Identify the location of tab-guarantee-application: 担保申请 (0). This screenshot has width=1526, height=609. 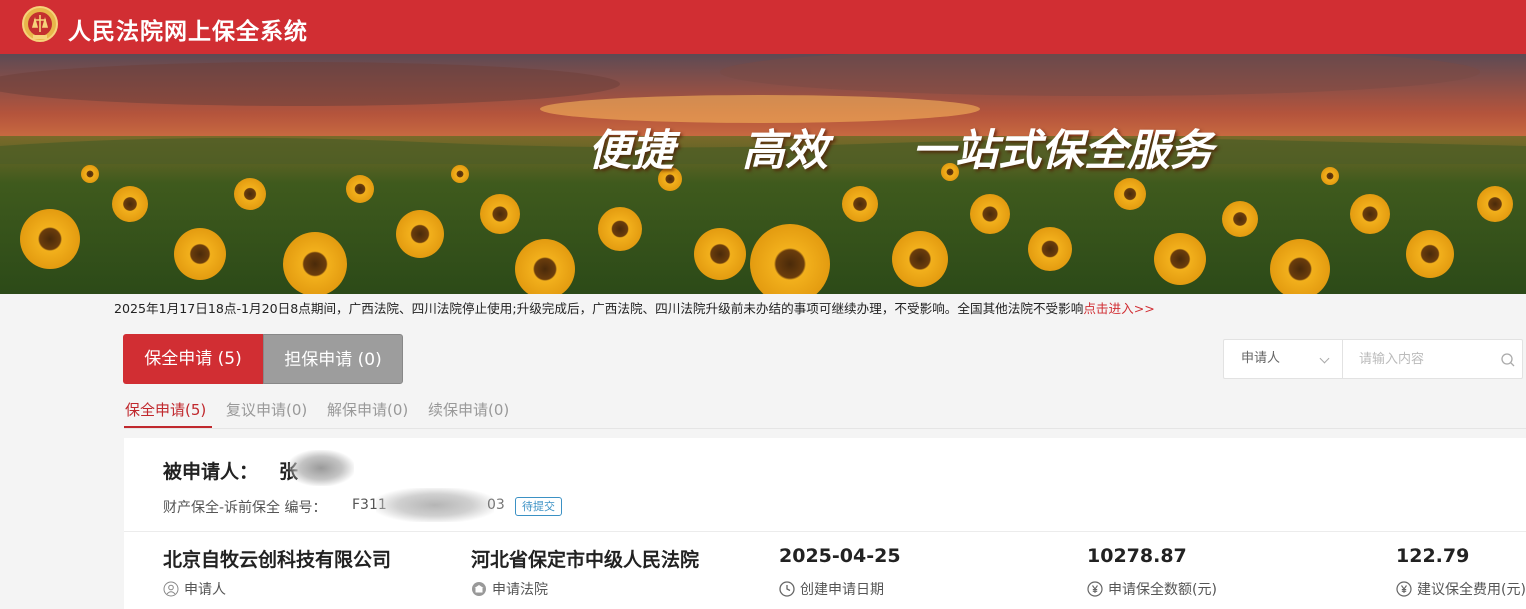
(333, 359).